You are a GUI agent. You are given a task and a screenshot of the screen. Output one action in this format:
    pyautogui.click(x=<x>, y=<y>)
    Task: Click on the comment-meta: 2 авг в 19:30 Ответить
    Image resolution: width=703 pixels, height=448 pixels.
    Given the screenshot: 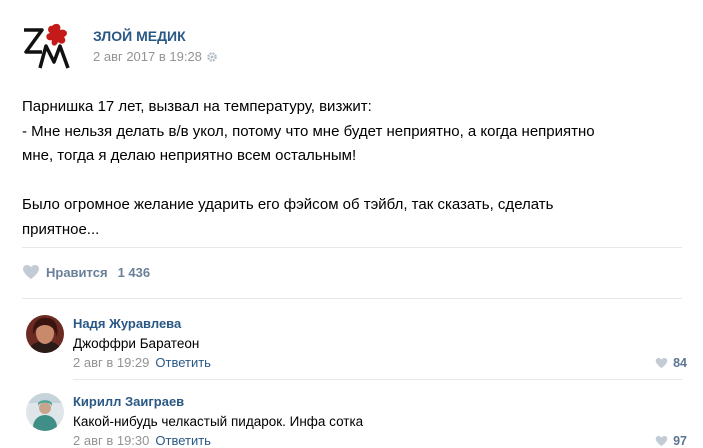 What is the action you would take?
    pyautogui.click(x=142, y=440)
    